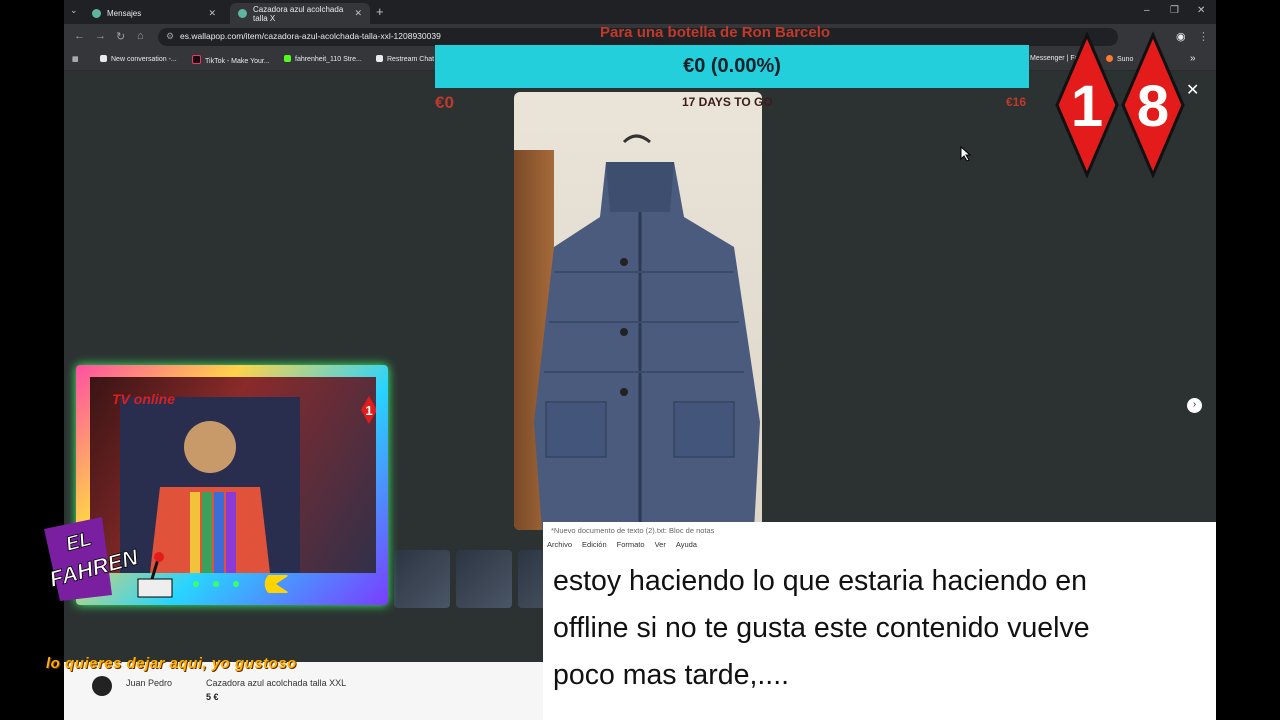 The image size is (1280, 720). Describe the element at coordinates (154, 13) in the screenshot. I see `tab-mensajes: Mensajes ✕` at that location.